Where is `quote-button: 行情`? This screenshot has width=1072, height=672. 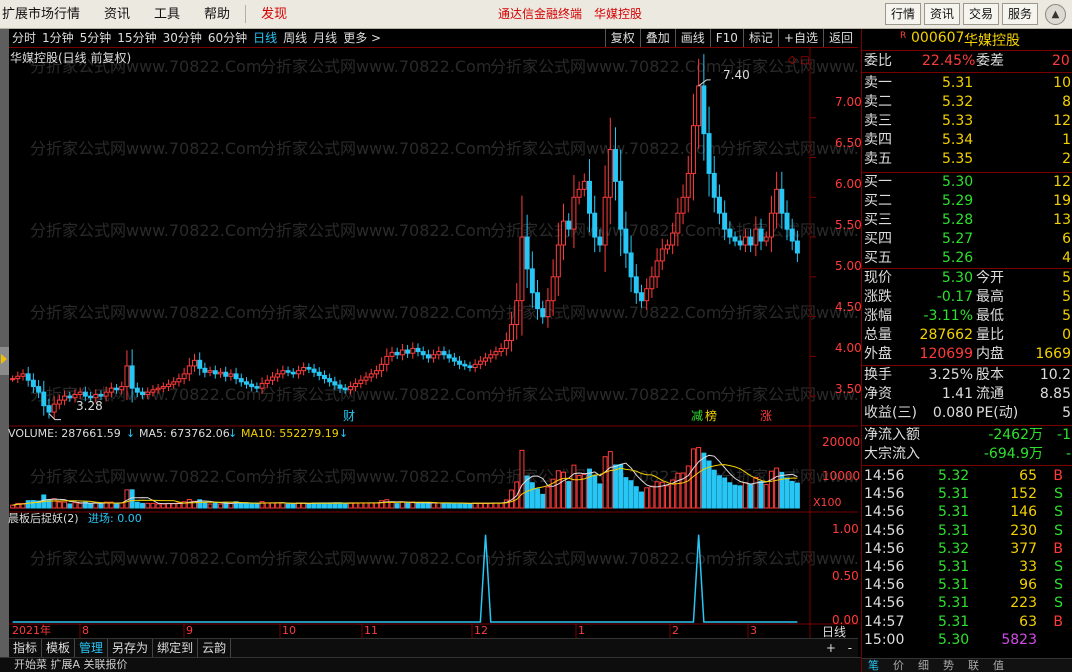 quote-button: 行情 is located at coordinates (902, 14).